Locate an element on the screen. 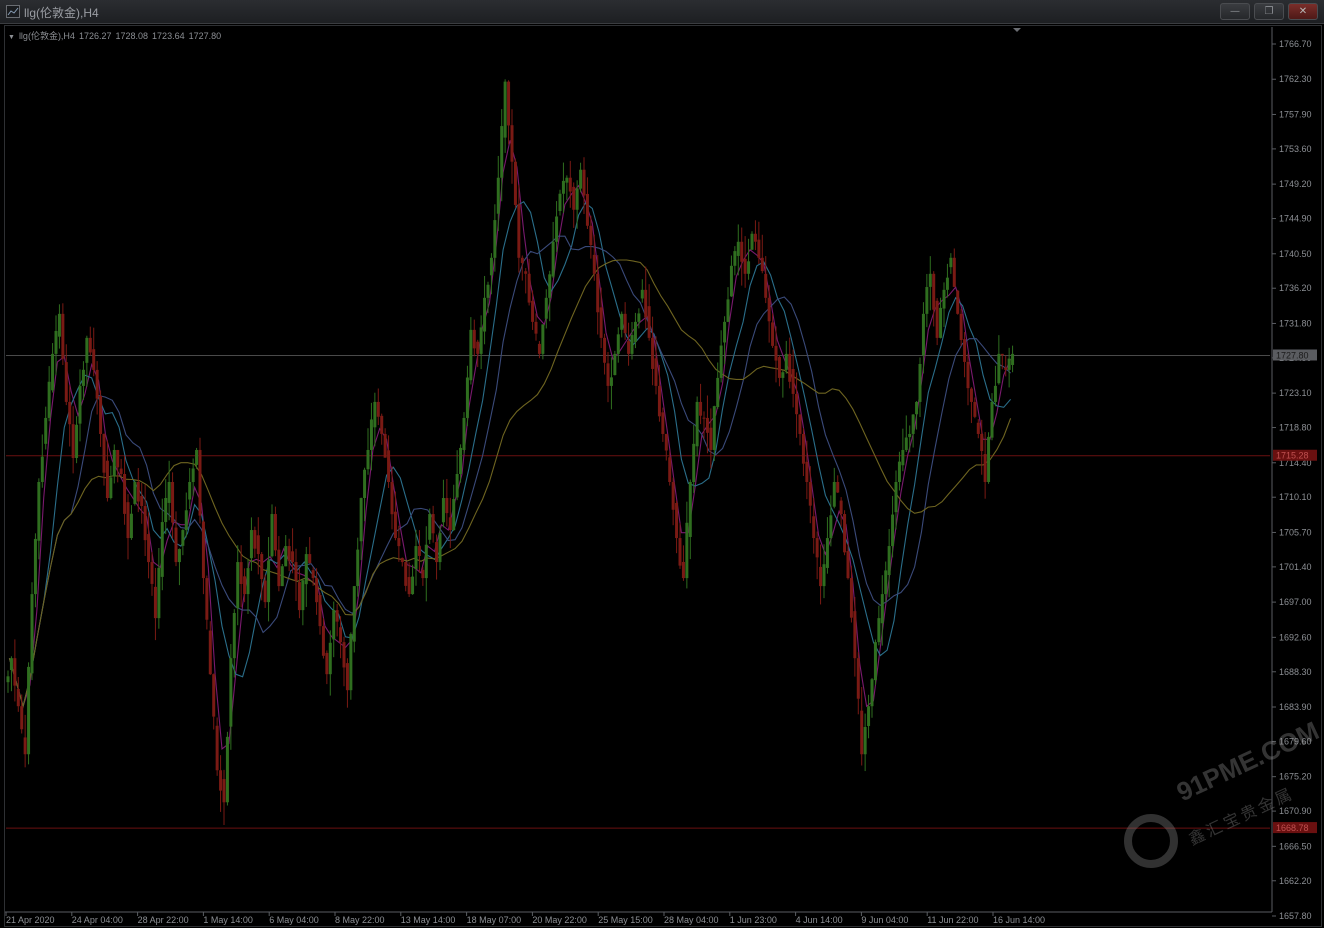 This screenshot has width=1324, height=928. price-tag-label: 1727.80 is located at coordinates (1292, 355).